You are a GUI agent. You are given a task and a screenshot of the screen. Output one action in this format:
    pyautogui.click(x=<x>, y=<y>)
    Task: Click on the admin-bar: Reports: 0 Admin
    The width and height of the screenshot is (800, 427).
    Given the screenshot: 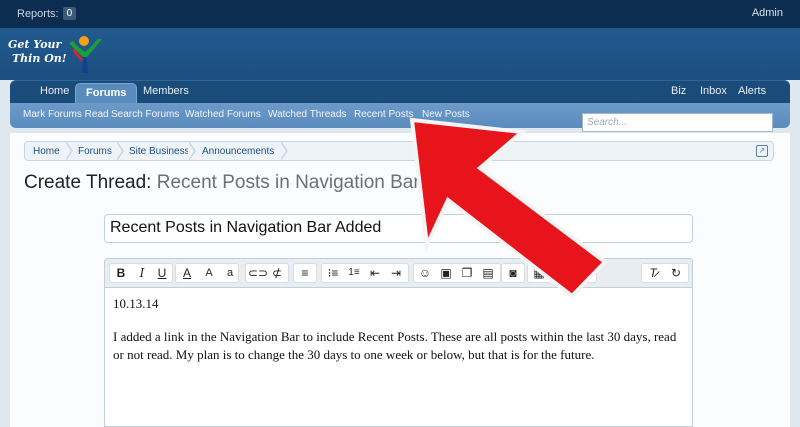 What is the action you would take?
    pyautogui.click(x=400, y=14)
    